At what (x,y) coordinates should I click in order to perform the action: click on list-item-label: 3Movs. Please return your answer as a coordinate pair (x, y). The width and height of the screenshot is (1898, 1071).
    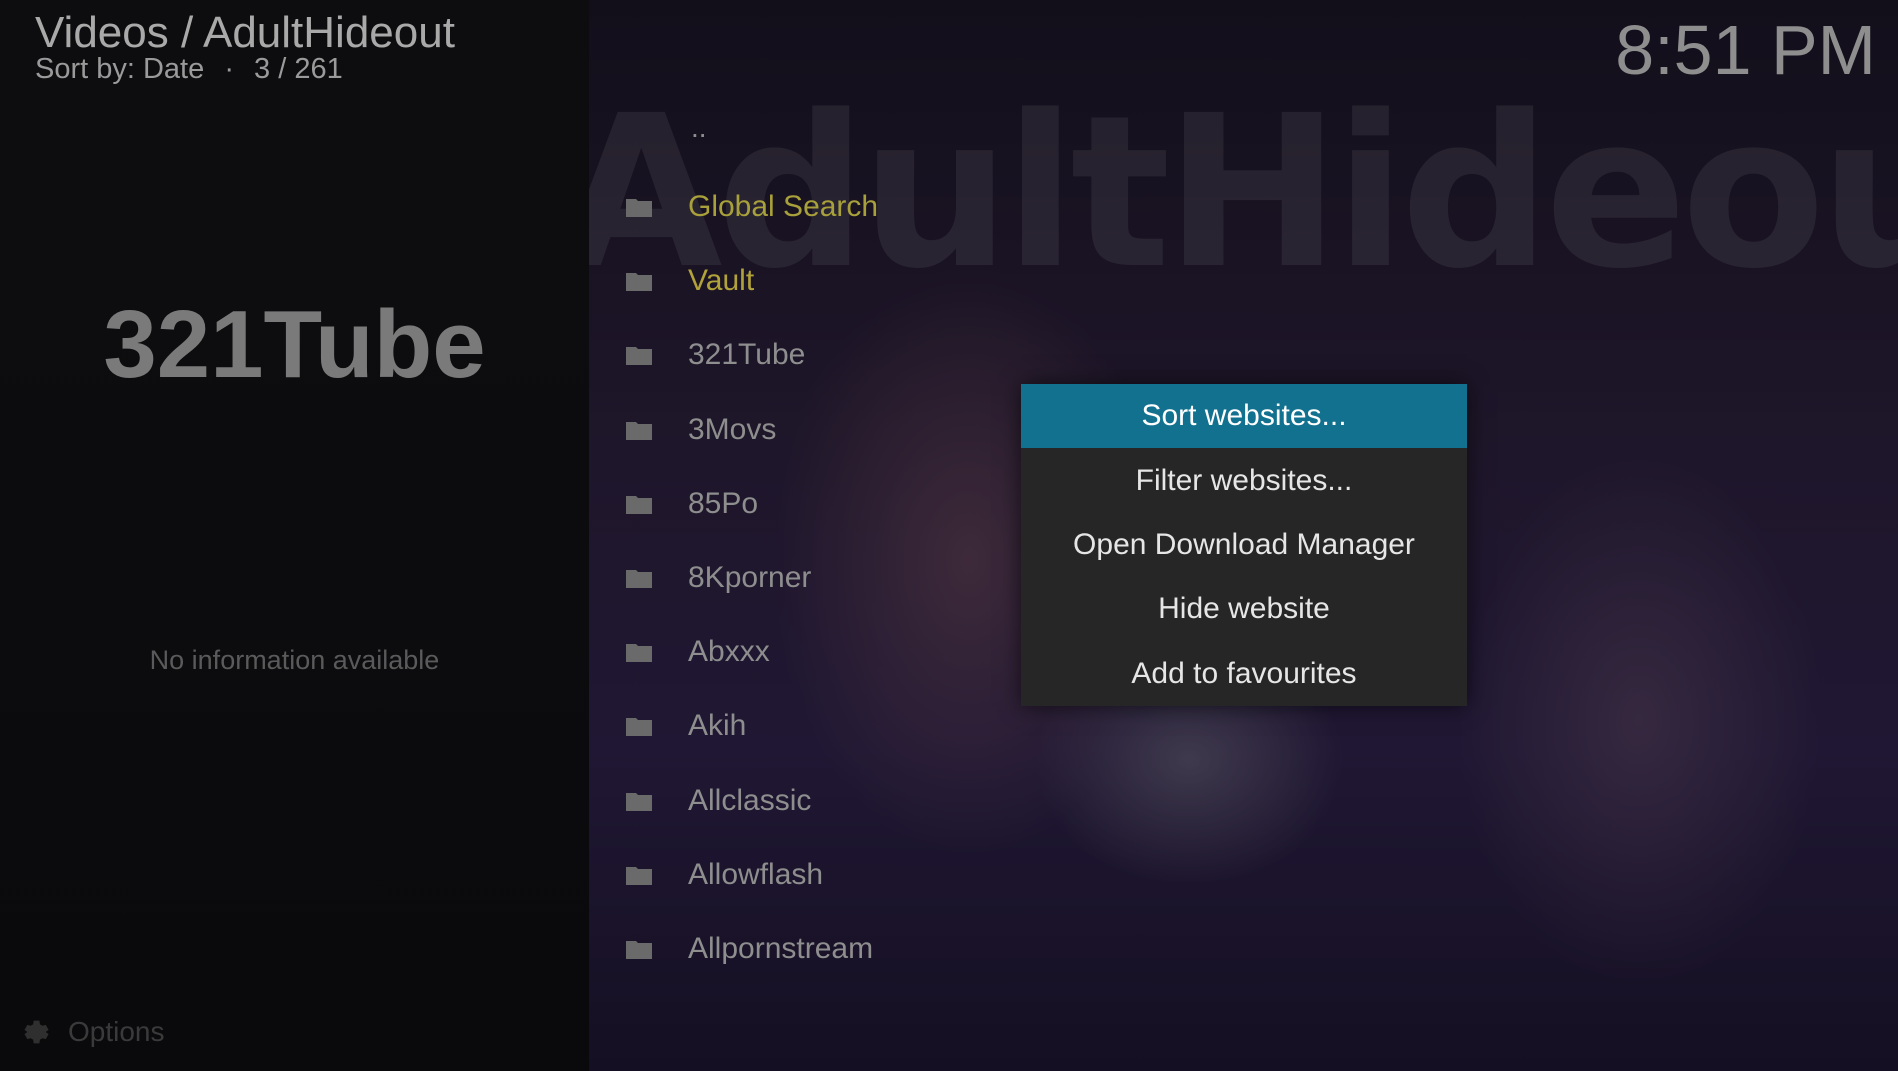
    Looking at the image, I should click on (732, 429).